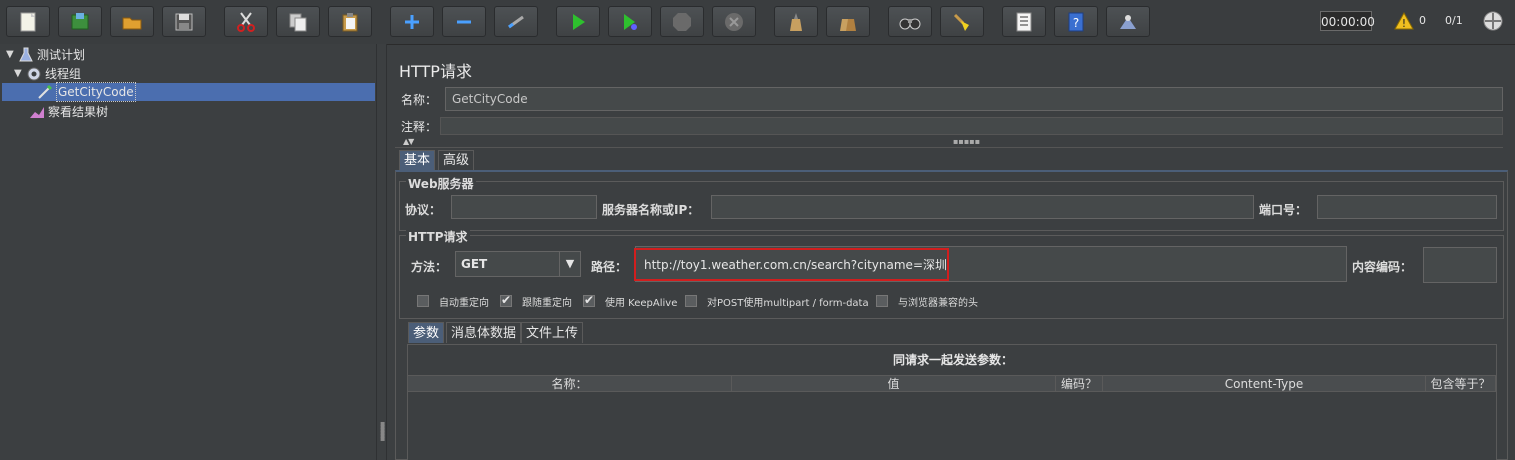  I want to click on checkbox-follow-redirect: 跟随重定向, so click(536, 301).